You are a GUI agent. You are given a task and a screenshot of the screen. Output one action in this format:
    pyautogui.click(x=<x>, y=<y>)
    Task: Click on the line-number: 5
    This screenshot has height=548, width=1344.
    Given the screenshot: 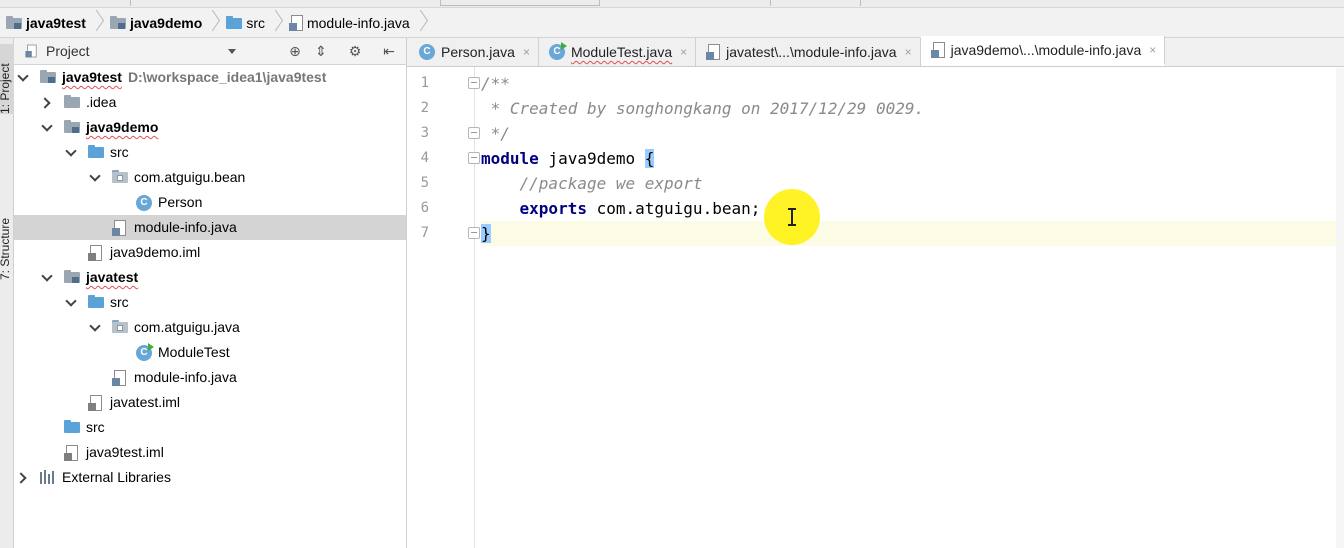 What is the action you would take?
    pyautogui.click(x=424, y=183)
    